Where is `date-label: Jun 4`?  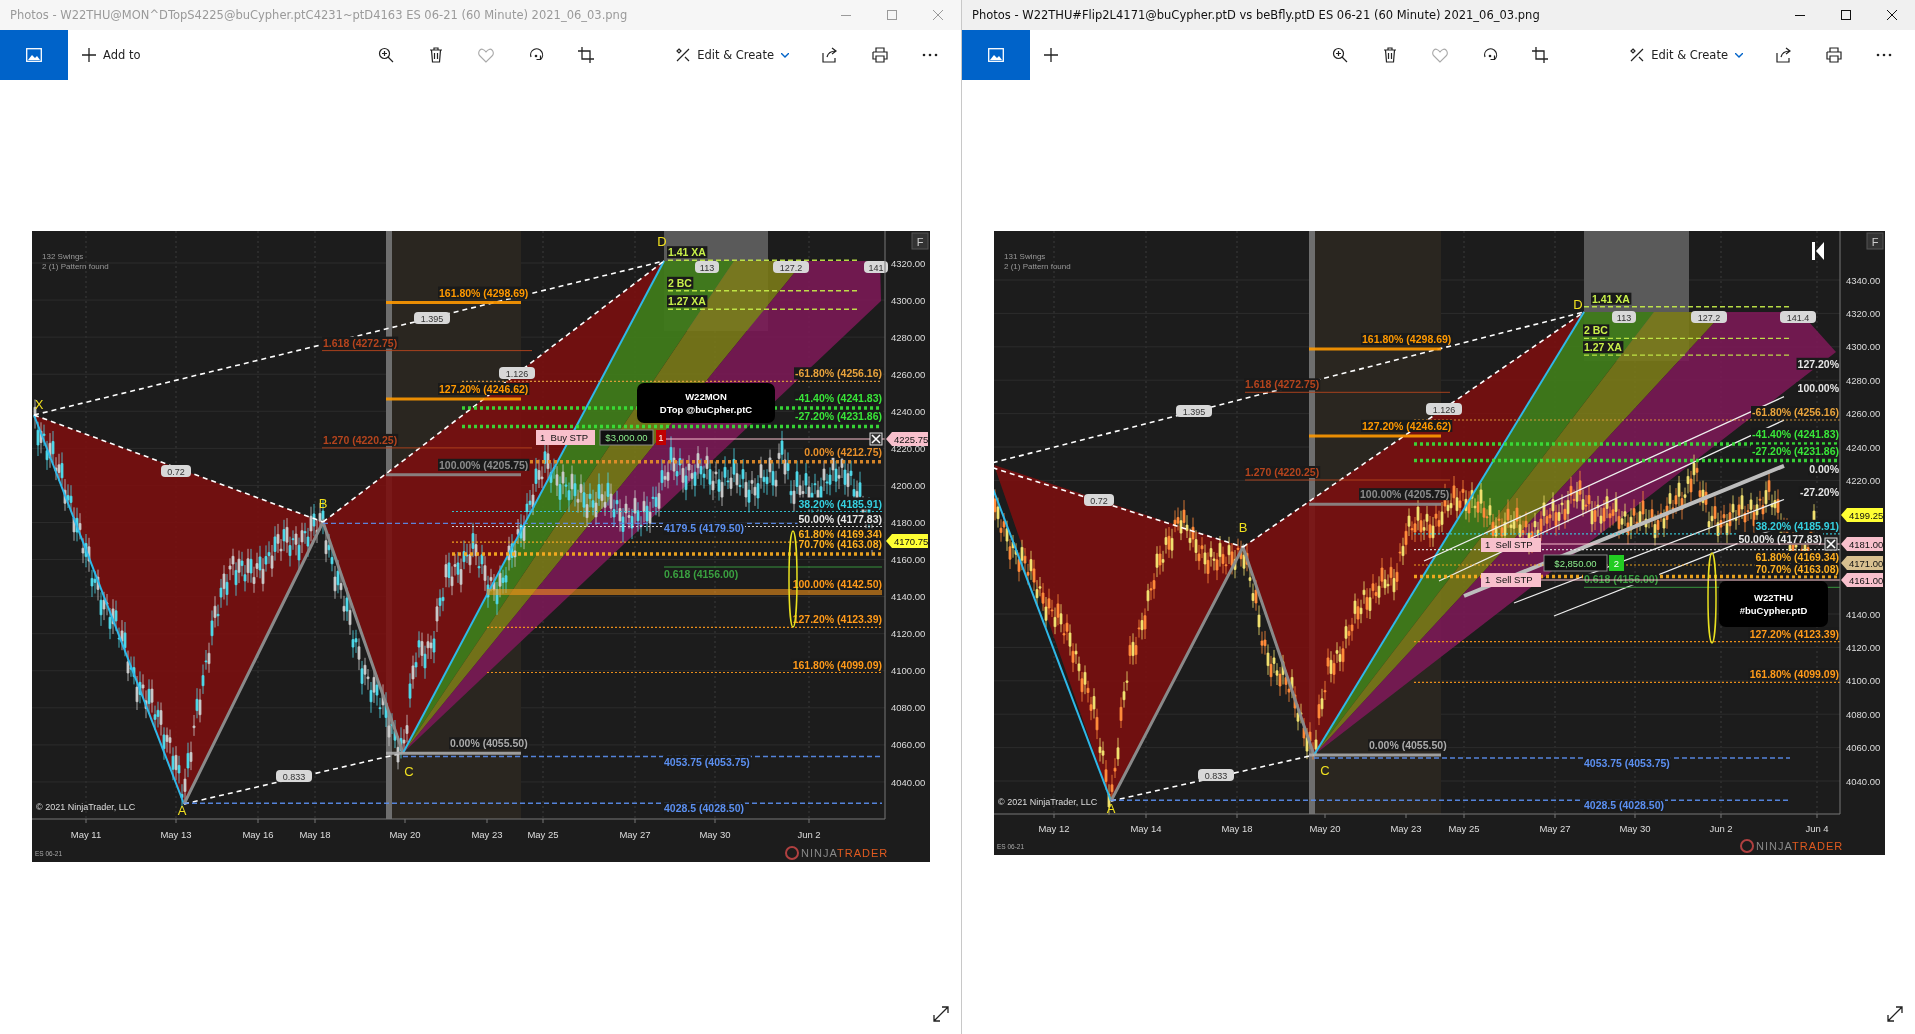
date-label: Jun 4 is located at coordinates (1817, 828).